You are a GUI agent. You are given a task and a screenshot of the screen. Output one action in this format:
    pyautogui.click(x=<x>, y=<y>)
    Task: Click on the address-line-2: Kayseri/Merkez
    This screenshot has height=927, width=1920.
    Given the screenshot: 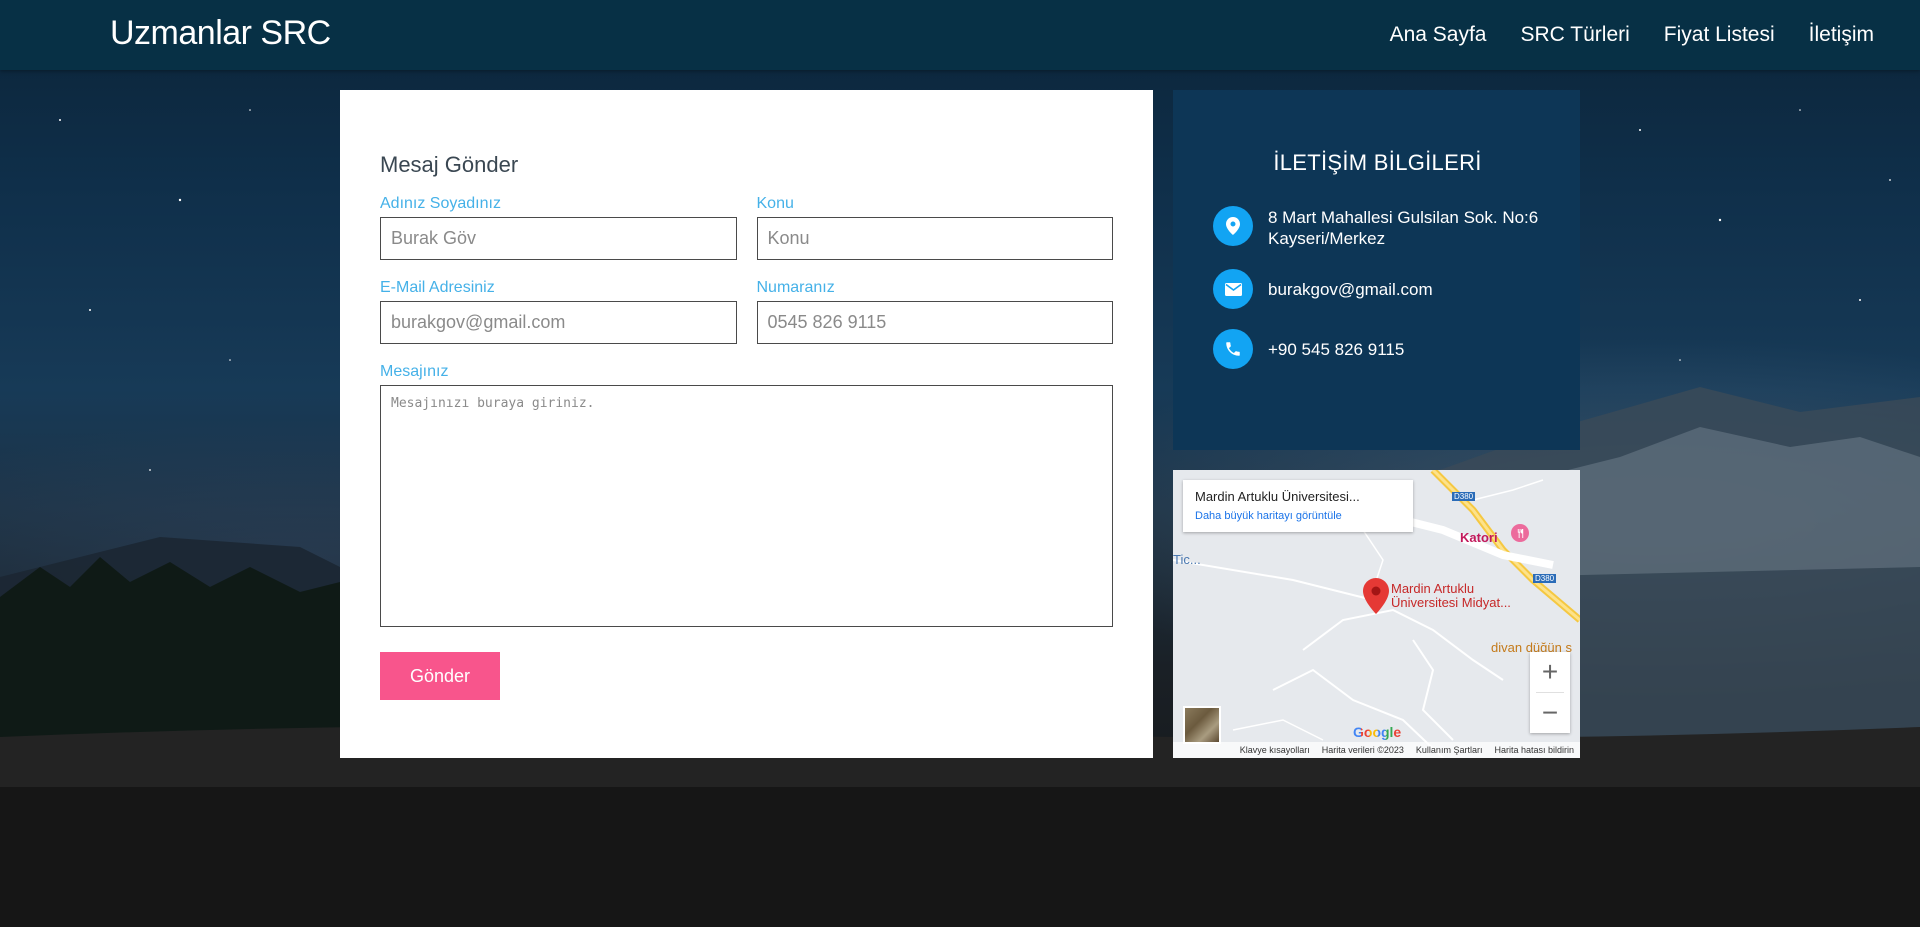 What is the action you would take?
    pyautogui.click(x=1327, y=238)
    